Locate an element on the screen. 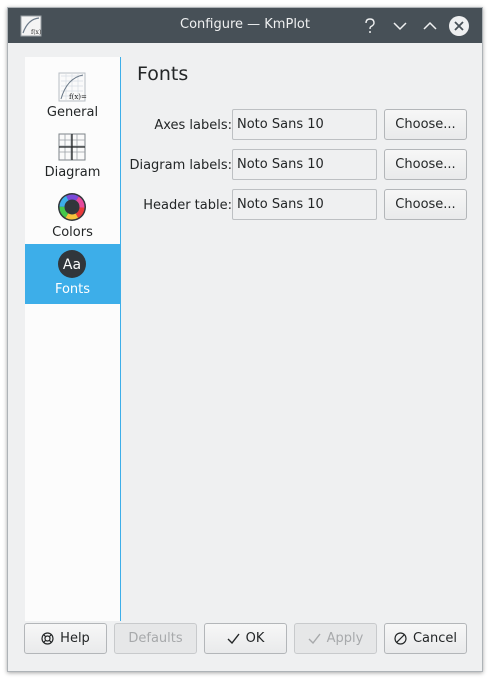  question-icon is located at coordinates (370, 25).